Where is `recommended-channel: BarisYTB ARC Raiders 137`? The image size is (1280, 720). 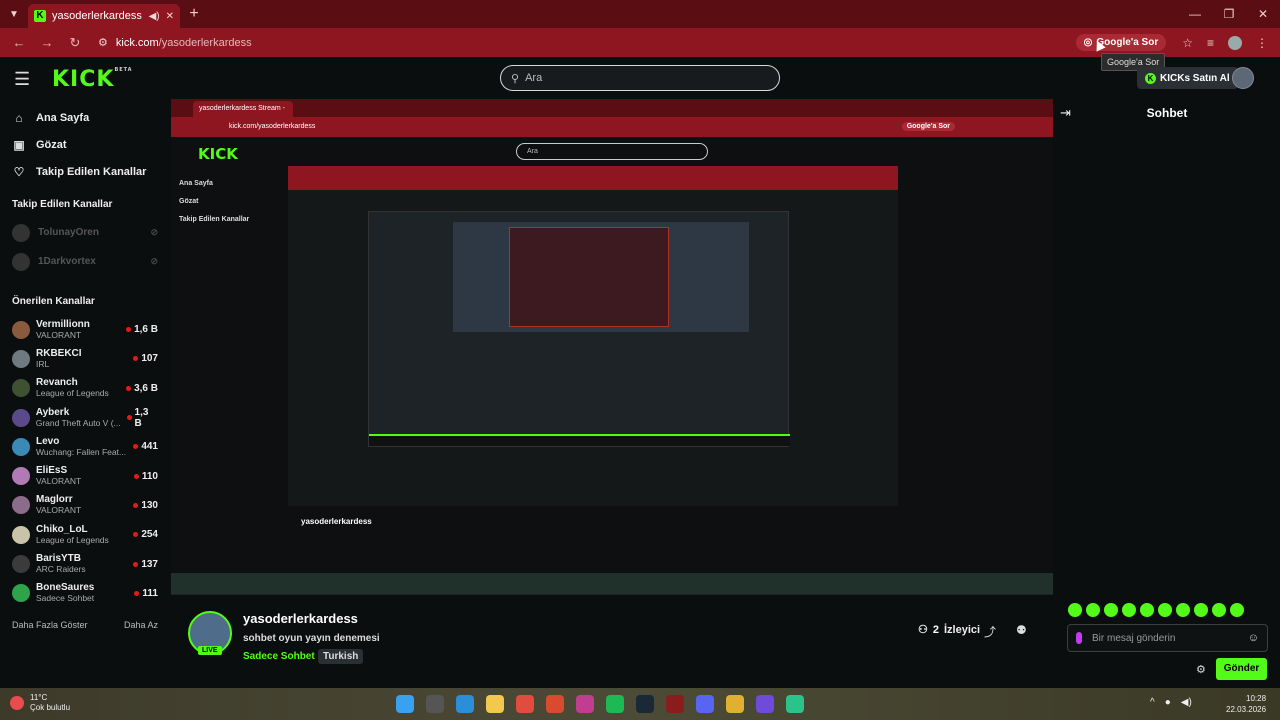 recommended-channel: BarisYTB ARC Raiders 137 is located at coordinates (85, 563).